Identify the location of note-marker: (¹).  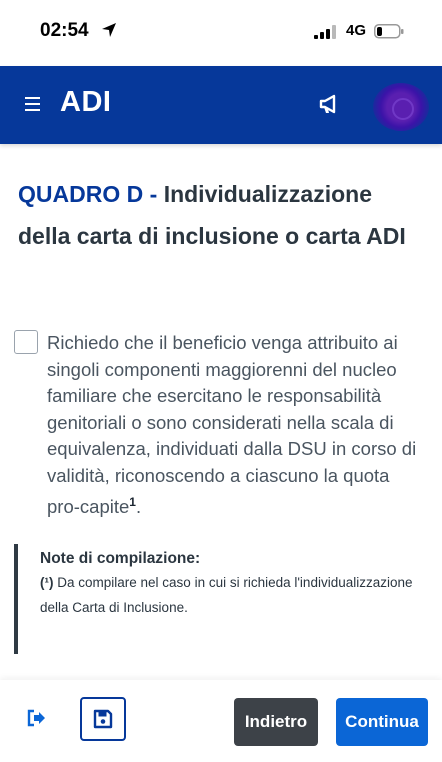
(47, 582).